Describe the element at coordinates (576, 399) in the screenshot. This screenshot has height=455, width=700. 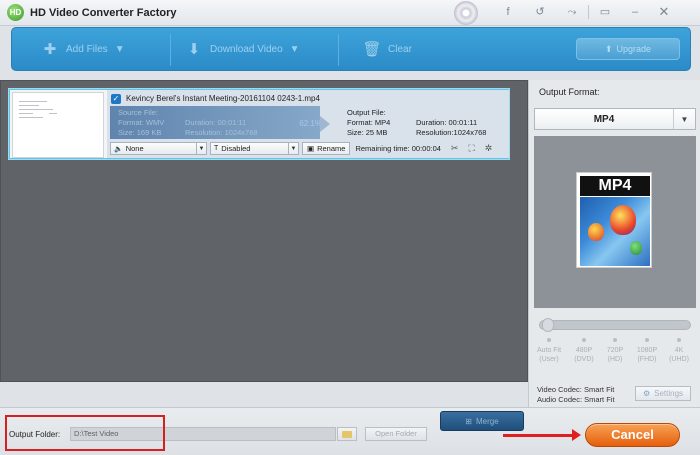
I see `audio-codec-text: Audio Codec: Smart Fit` at that location.